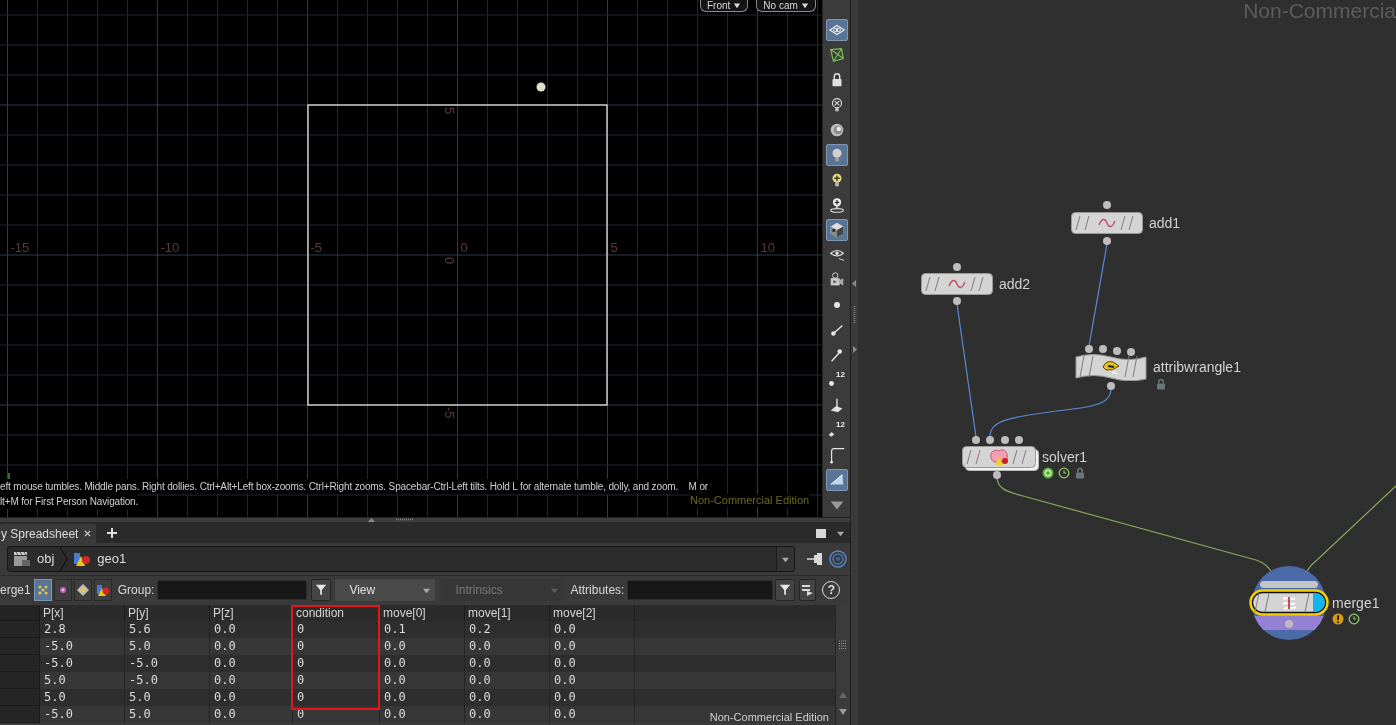  What do you see at coordinates (843, 712) in the screenshot?
I see `down-arrow-icon` at bounding box center [843, 712].